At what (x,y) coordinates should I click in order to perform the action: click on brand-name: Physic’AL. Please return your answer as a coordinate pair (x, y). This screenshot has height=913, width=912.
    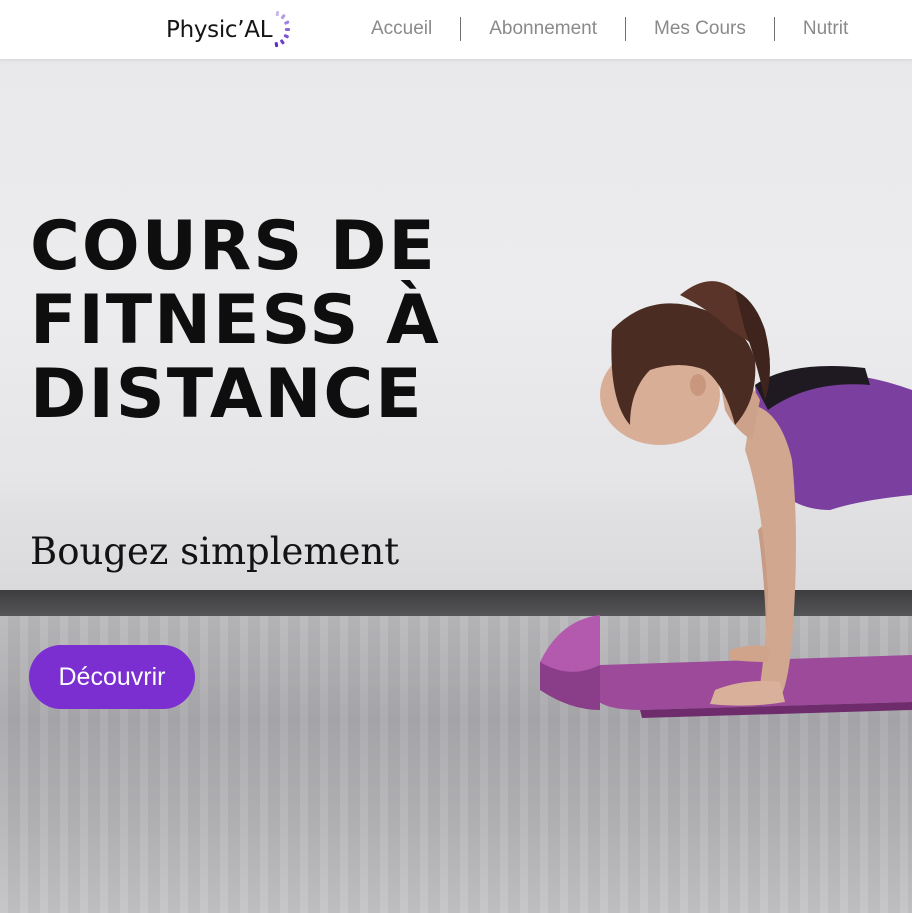
    Looking at the image, I should click on (219, 30).